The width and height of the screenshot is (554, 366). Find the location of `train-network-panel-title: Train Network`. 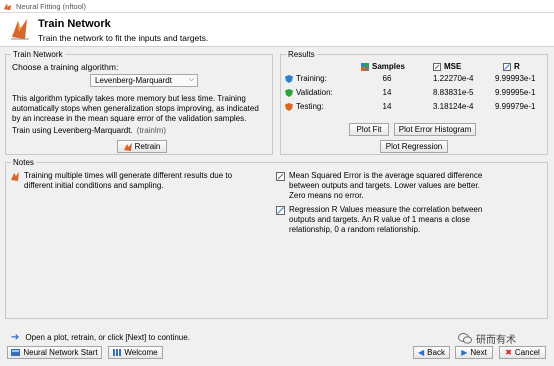

train-network-panel-title: Train Network is located at coordinates (38, 54).